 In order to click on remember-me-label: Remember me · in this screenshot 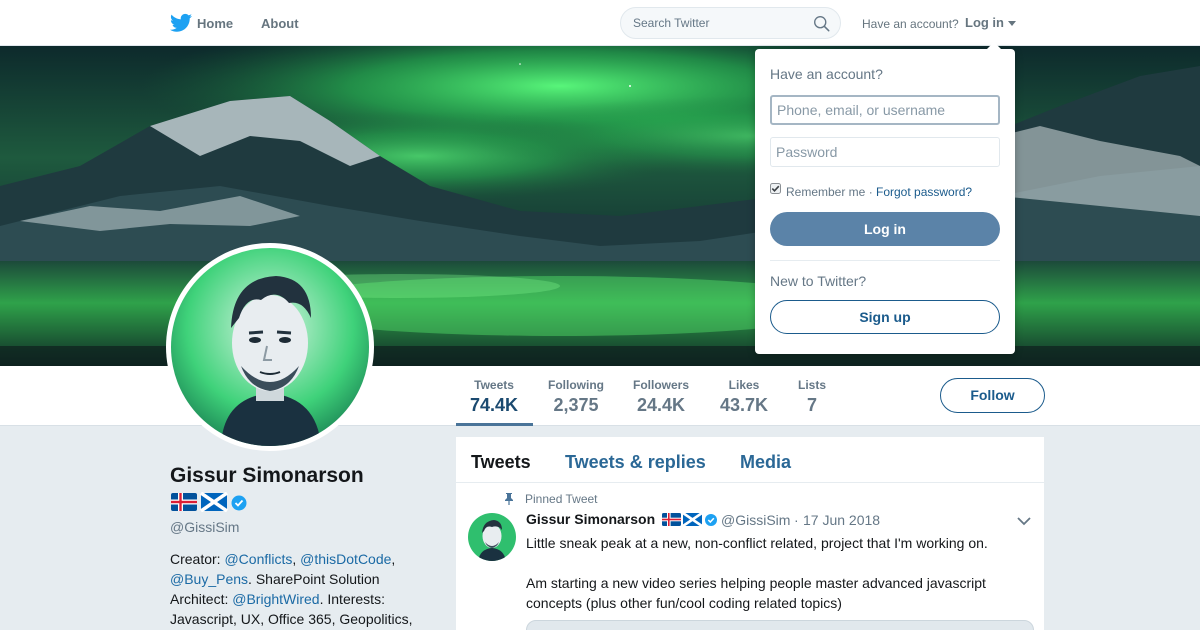, I will do `click(829, 192)`.